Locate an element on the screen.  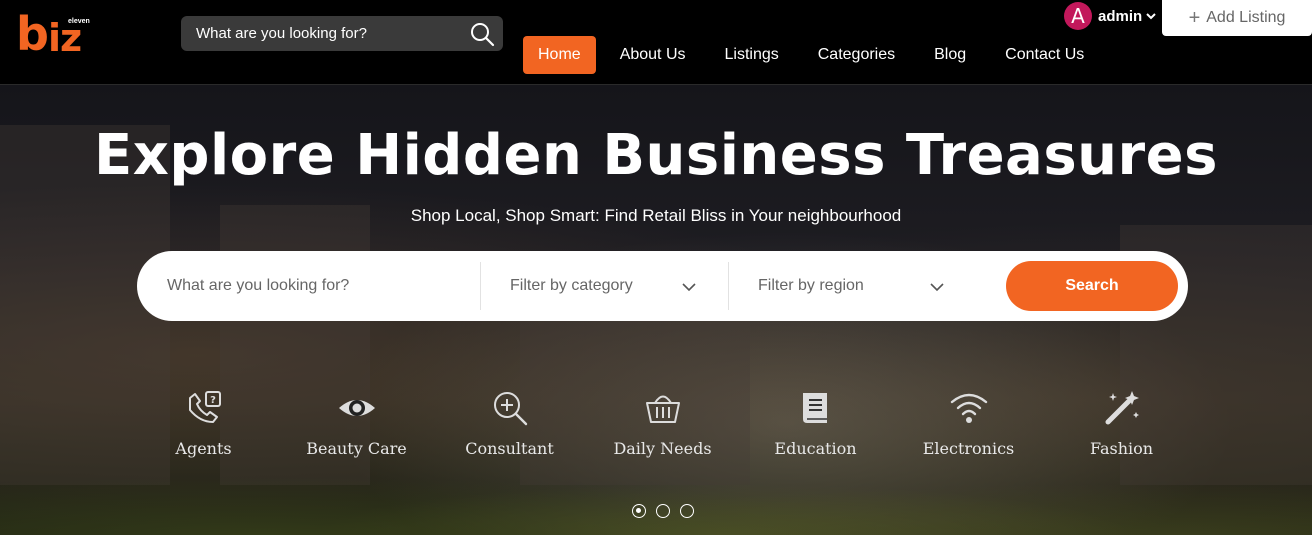
region-filter-select: Filter by region is located at coordinates (868, 286).